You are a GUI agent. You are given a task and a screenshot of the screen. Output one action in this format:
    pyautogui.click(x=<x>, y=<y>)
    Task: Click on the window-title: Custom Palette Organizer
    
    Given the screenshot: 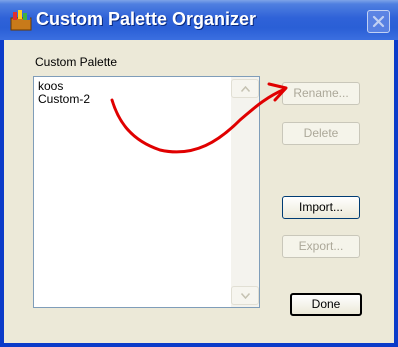 What is the action you would take?
    pyautogui.click(x=146, y=19)
    